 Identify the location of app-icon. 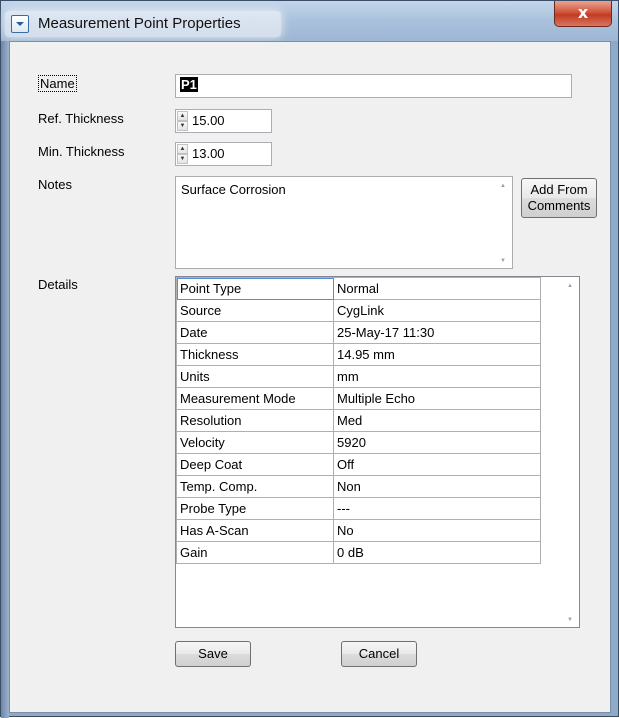
(20, 24).